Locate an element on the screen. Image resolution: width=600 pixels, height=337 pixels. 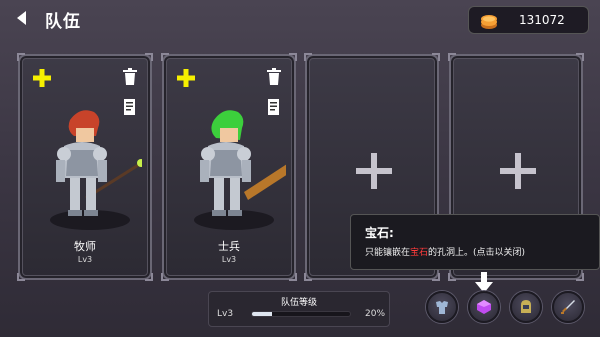
team-level-panel: 队伍等级 Lv3 20% is located at coordinates (299, 309).